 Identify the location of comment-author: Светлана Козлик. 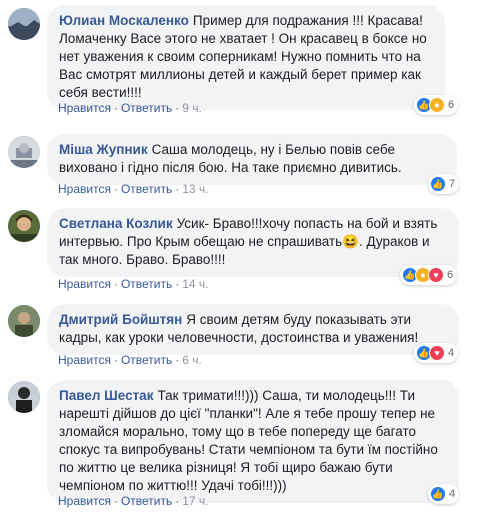
(116, 223).